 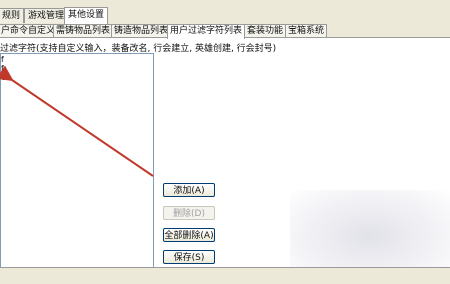 What do you see at coordinates (225, 275) in the screenshot?
I see `bottom-bar` at bounding box center [225, 275].